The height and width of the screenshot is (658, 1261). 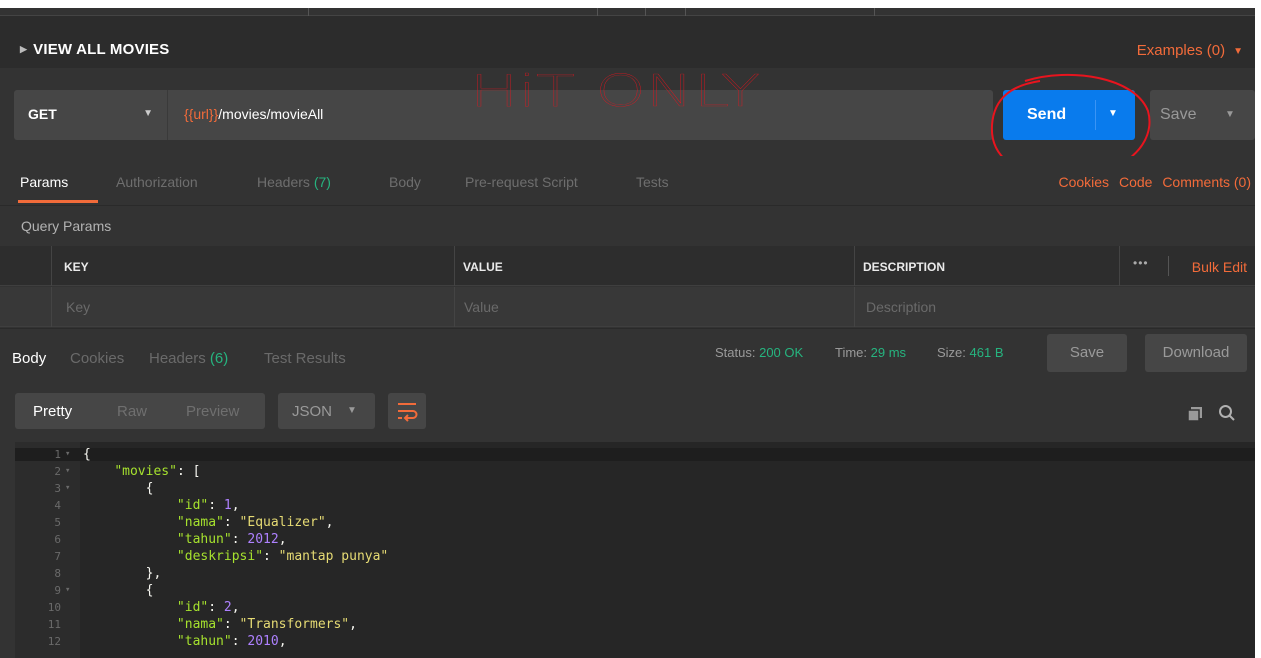 What do you see at coordinates (1190, 50) in the screenshot?
I see `examples-dropdown: Examples (0) ▼` at bounding box center [1190, 50].